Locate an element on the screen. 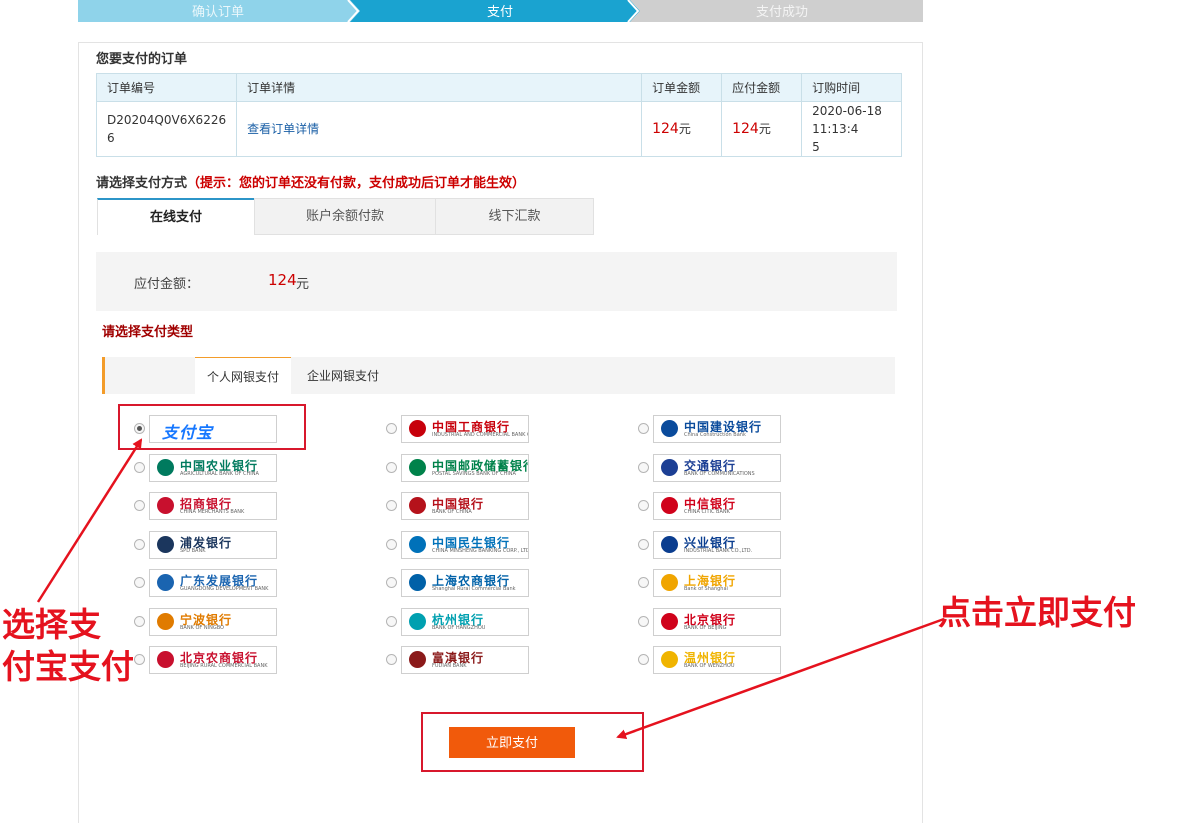  arrow-to-alipay is located at coordinates (89, 520).